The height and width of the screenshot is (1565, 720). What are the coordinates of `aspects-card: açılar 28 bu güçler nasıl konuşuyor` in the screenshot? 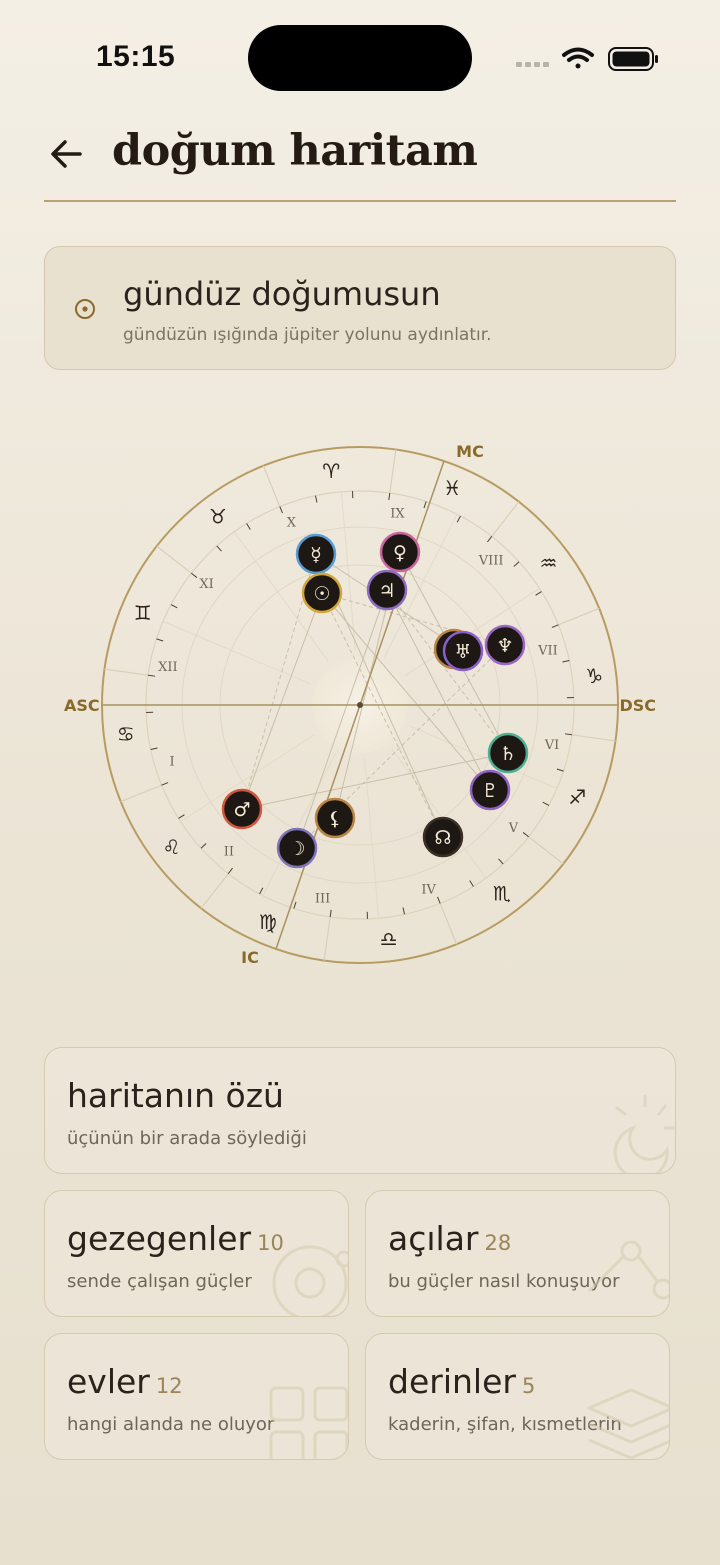 It's located at (517, 1253).